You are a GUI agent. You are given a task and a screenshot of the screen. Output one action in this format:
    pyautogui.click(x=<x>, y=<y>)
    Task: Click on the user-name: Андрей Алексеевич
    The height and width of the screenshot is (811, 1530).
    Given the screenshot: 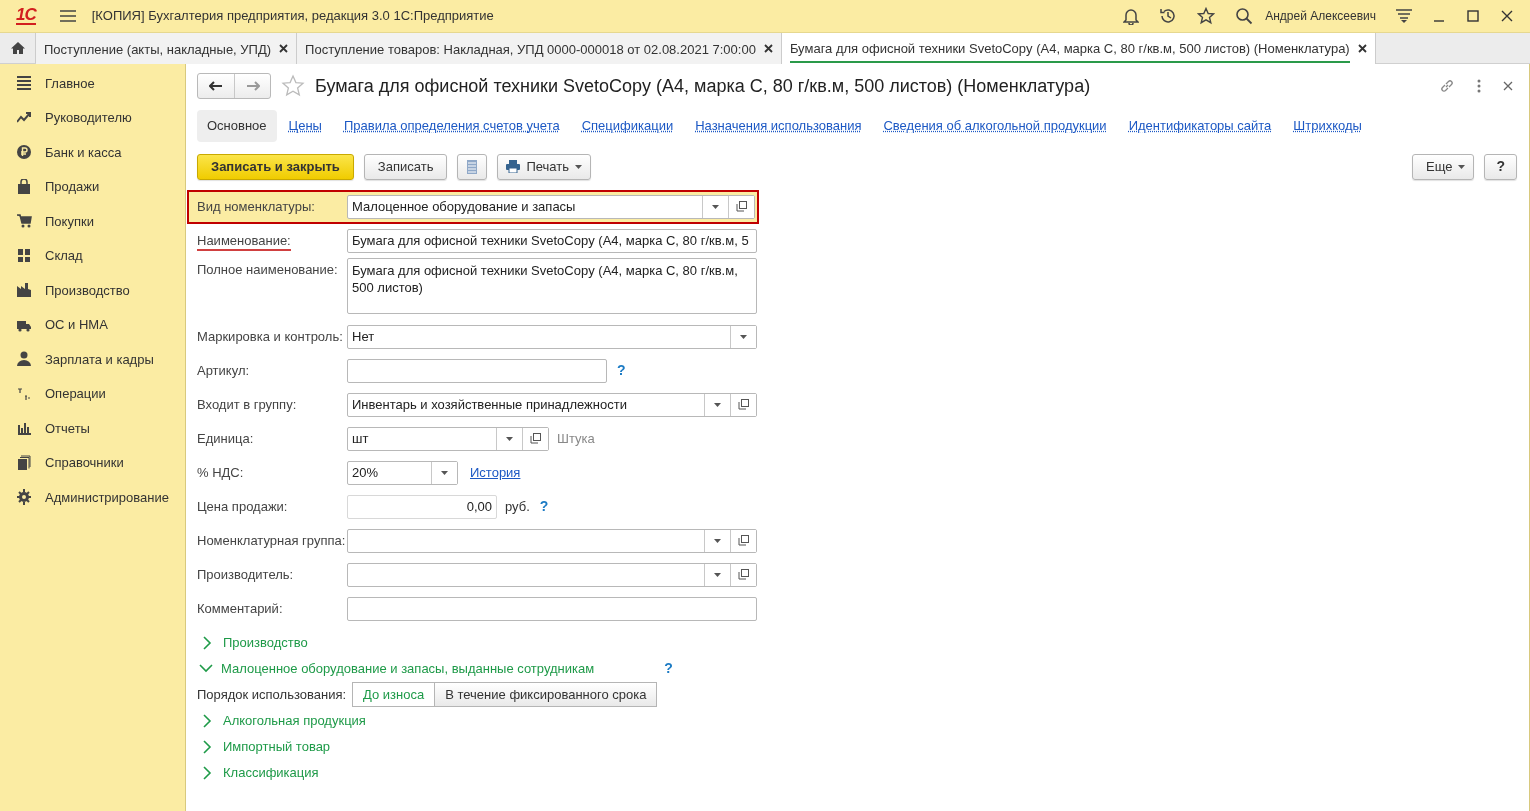 What is the action you would take?
    pyautogui.click(x=1320, y=16)
    